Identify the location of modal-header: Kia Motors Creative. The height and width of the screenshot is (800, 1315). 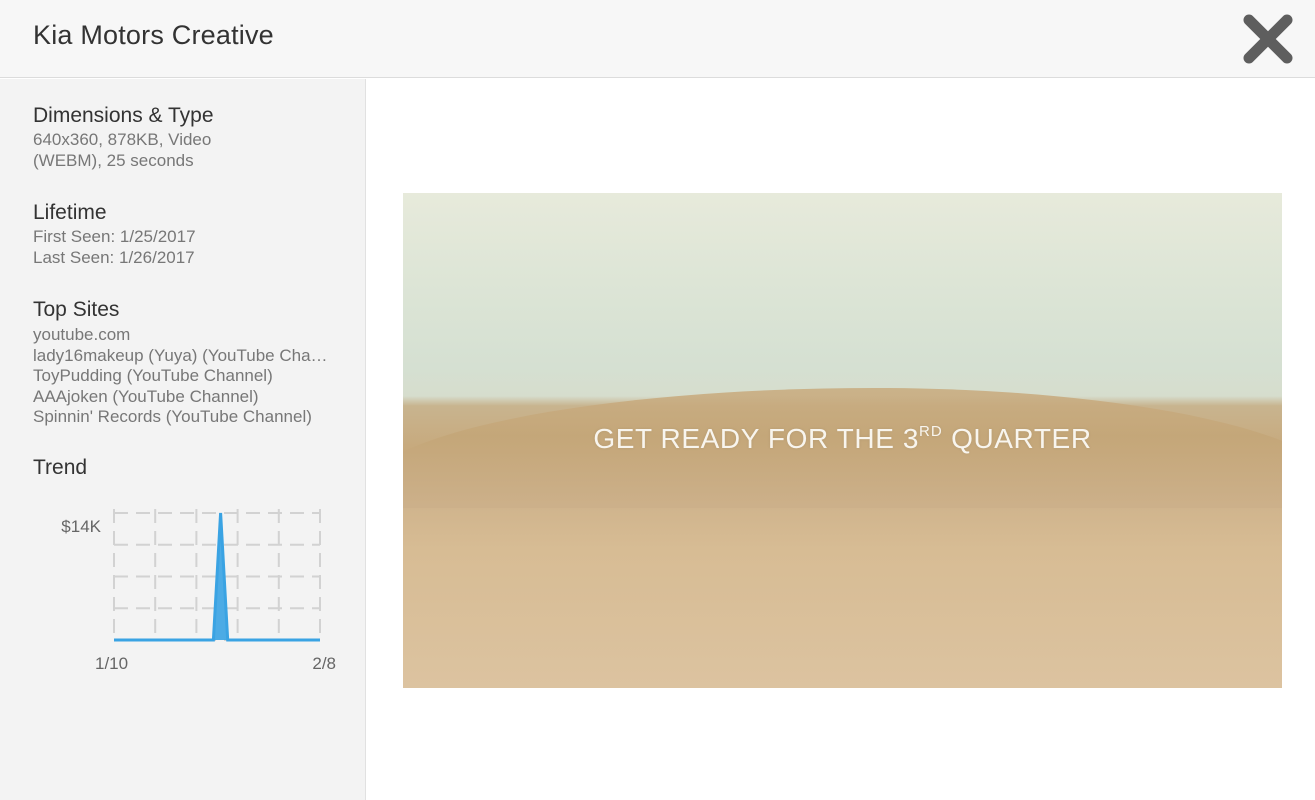
(657, 39).